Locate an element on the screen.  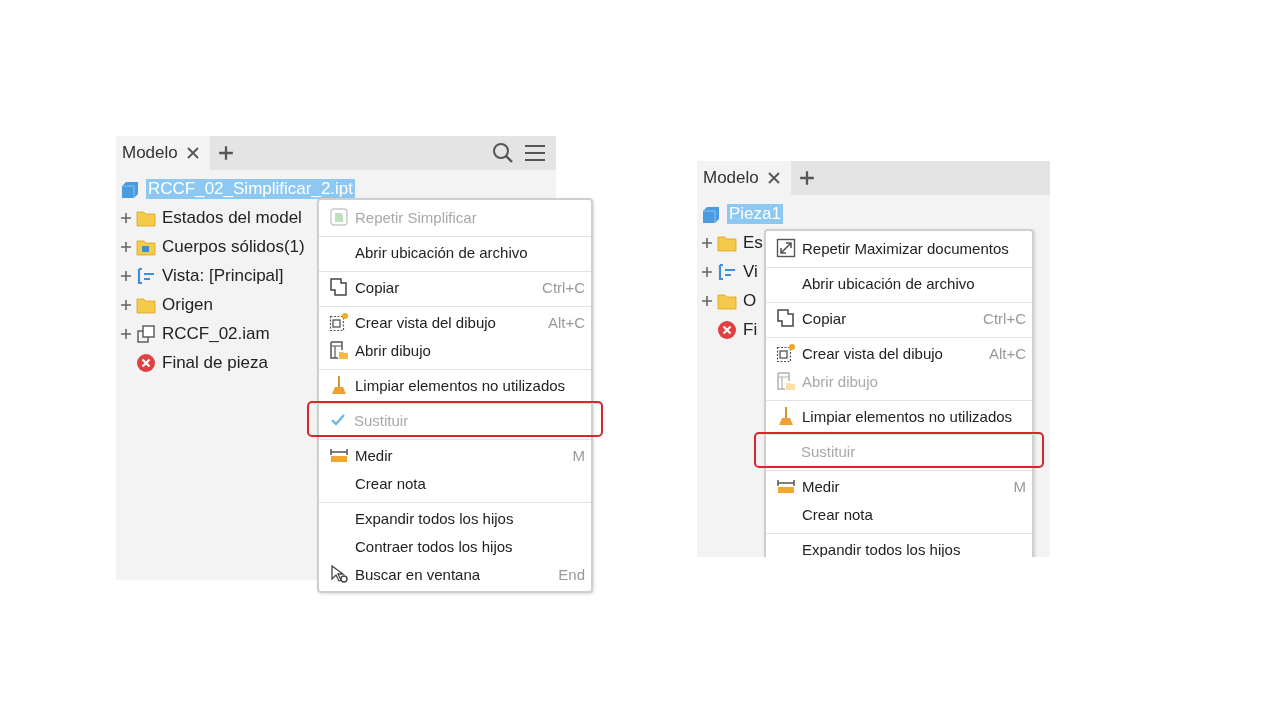
menu-item: Abrir dibujo is located at coordinates (455, 350).